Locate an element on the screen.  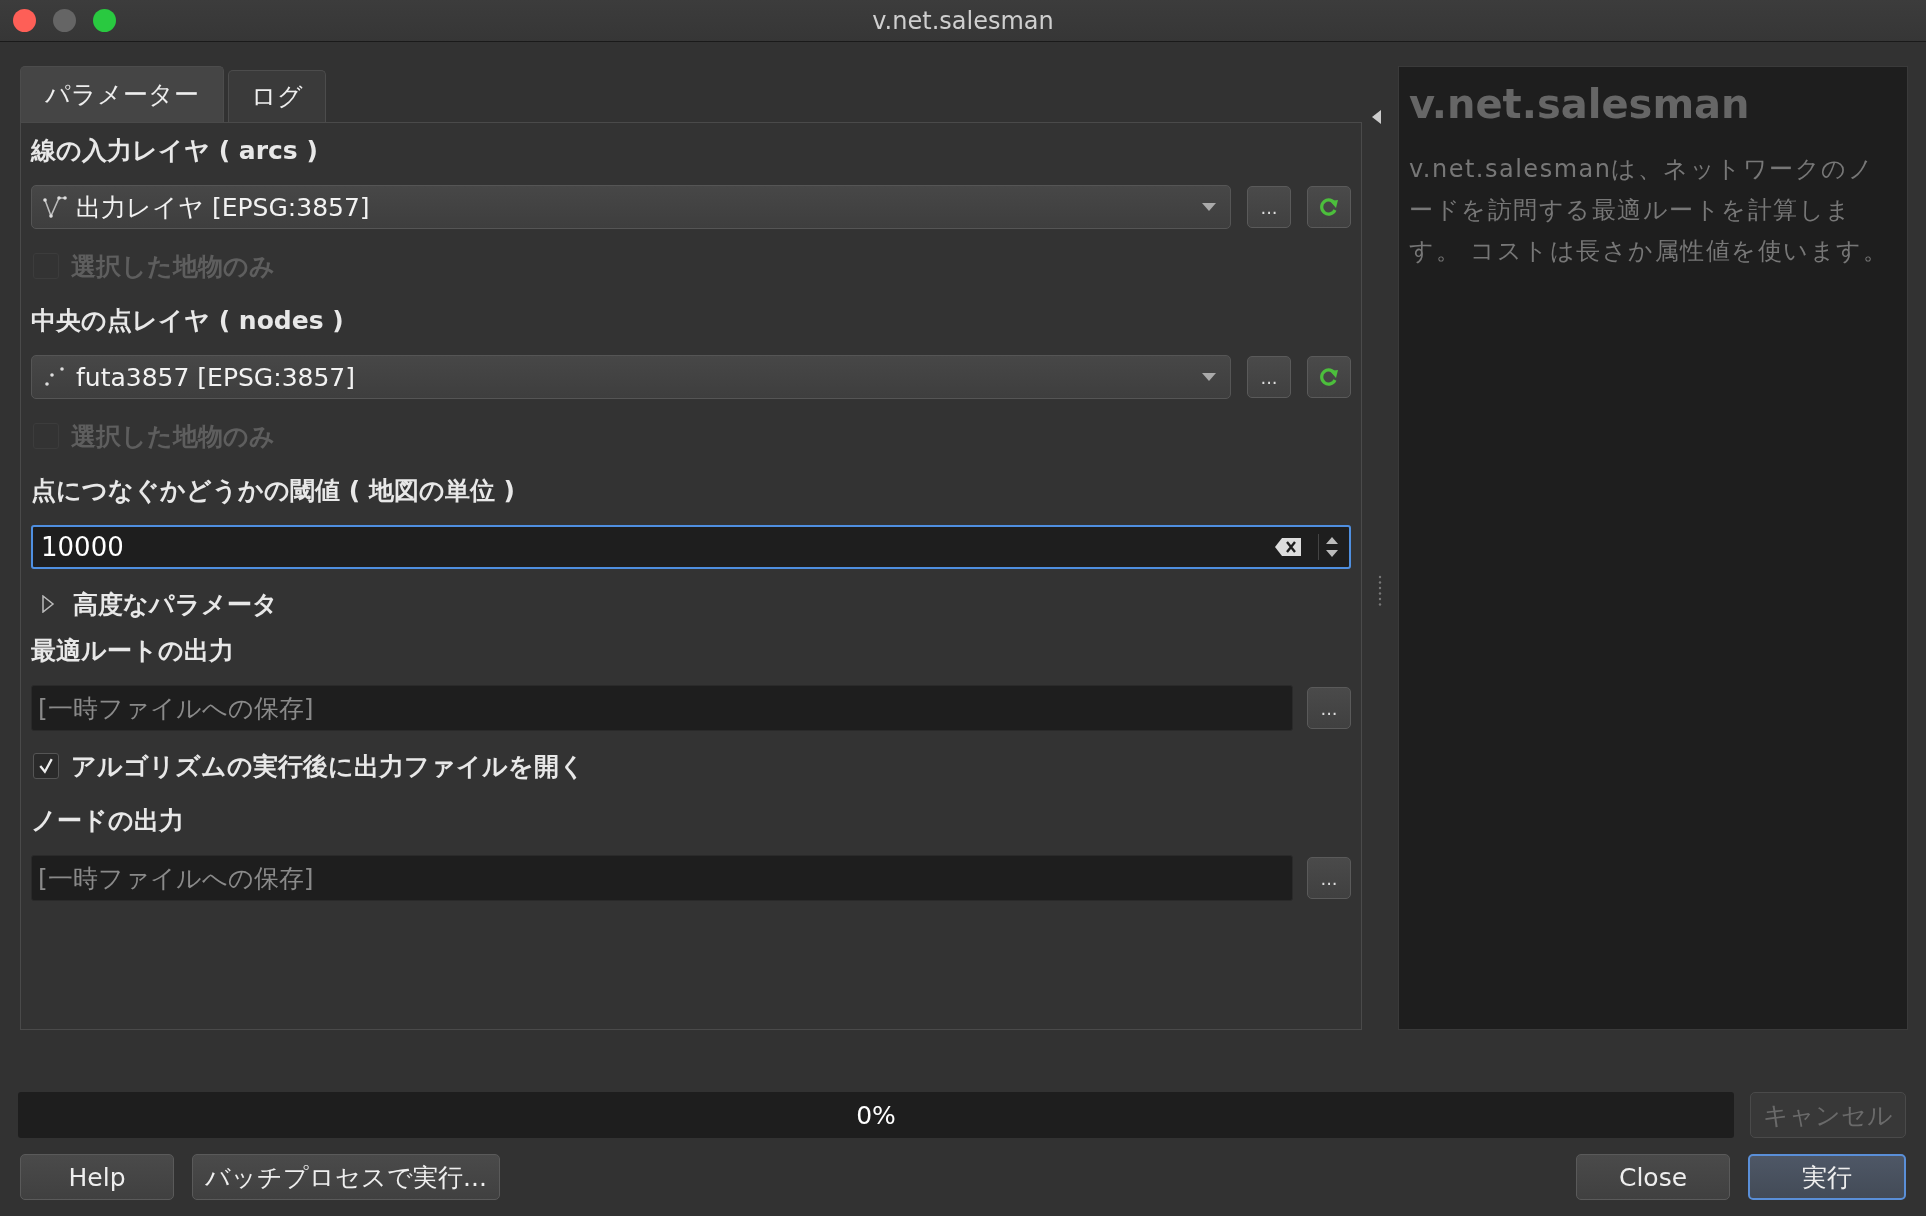
checkbox is located at coordinates (46, 766).